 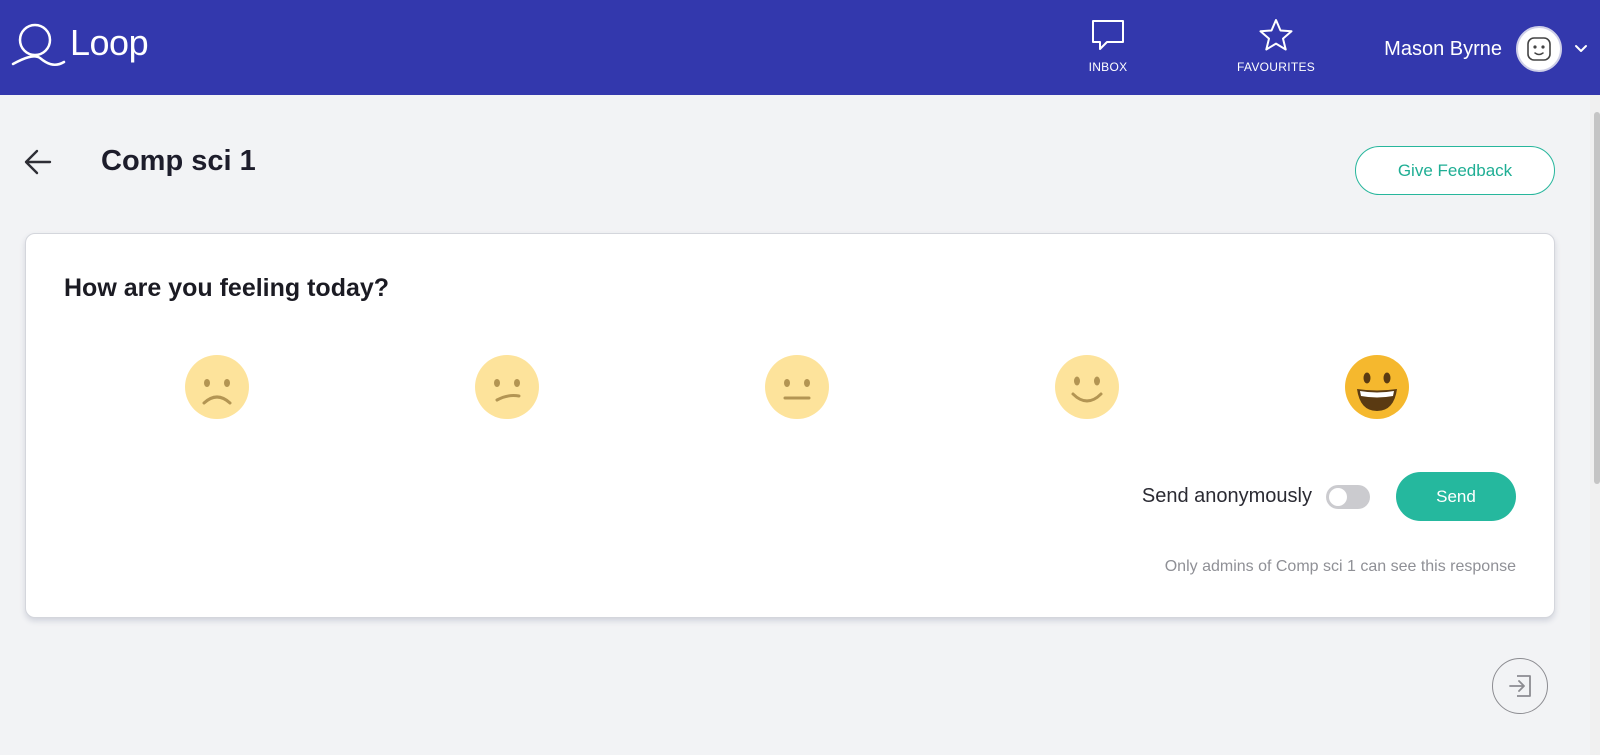 I want to click on mood-sad, so click(x=507, y=387).